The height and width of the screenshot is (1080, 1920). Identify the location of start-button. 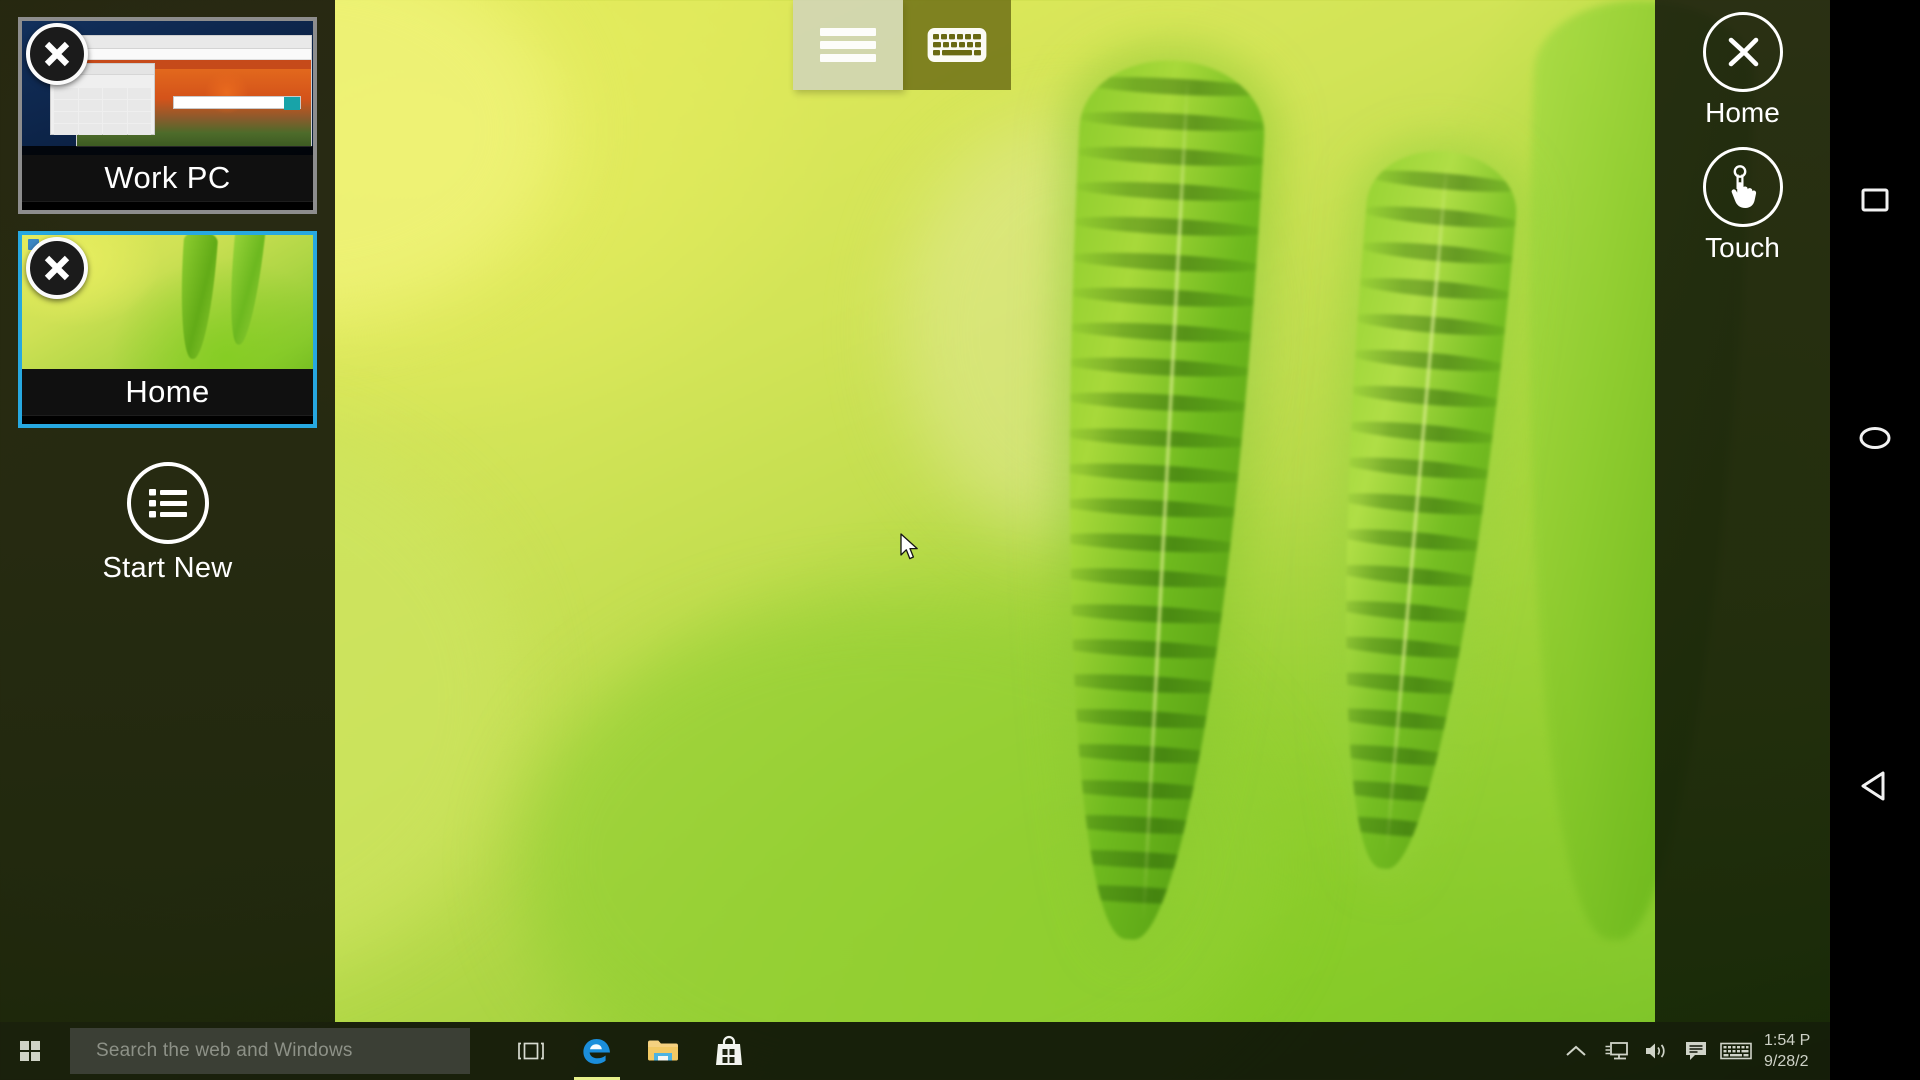
(30, 1051).